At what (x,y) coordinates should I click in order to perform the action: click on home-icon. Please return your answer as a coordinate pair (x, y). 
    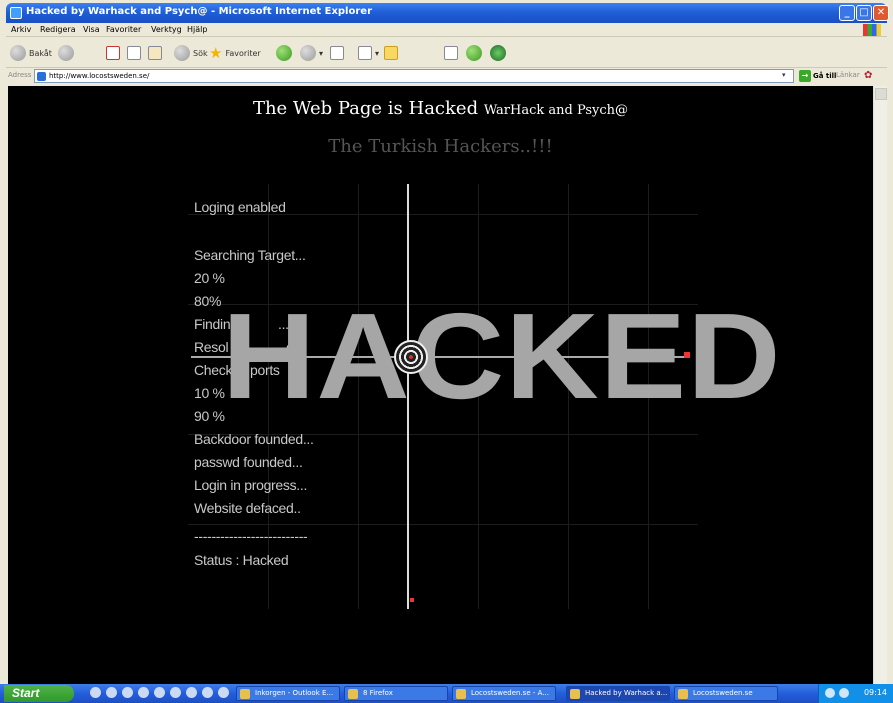
    Looking at the image, I should click on (155, 53).